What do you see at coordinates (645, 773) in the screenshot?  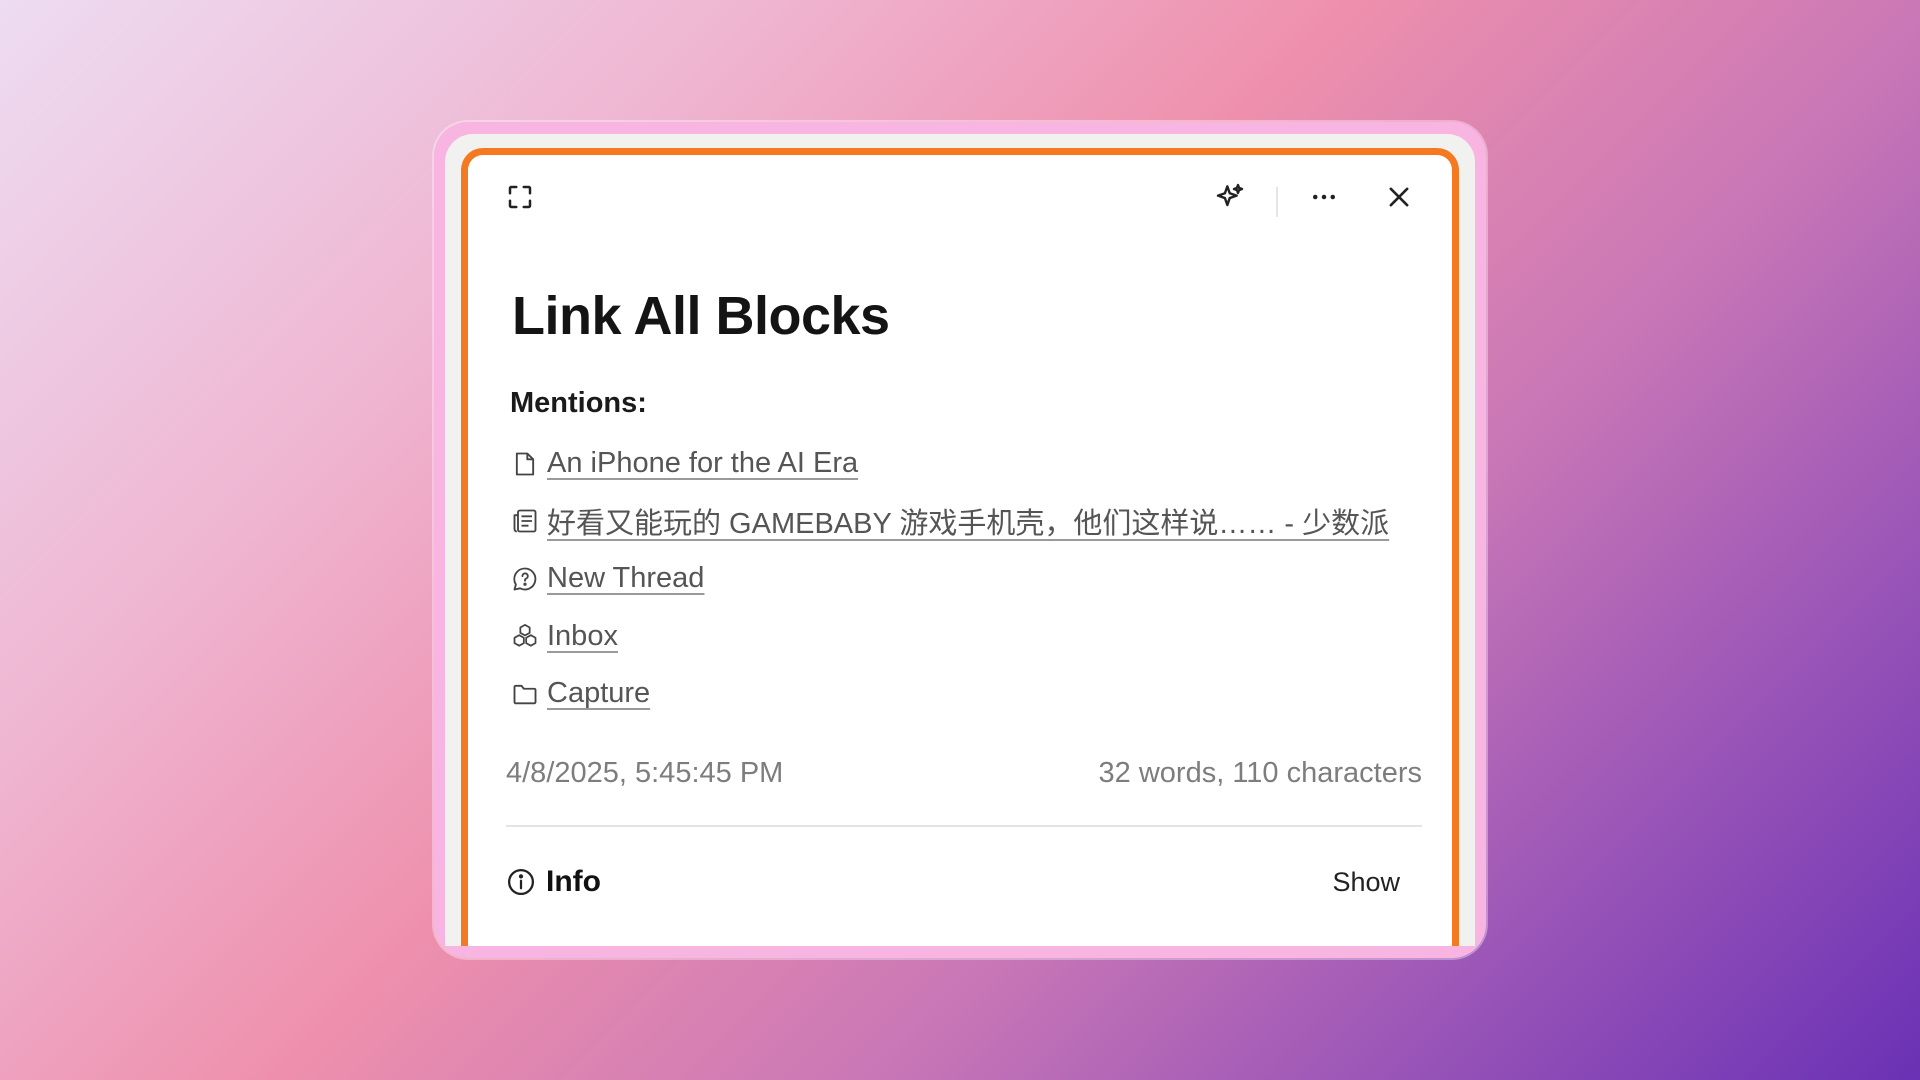 I see `timestamp: 4/8/2025, 5:45:45 PM` at bounding box center [645, 773].